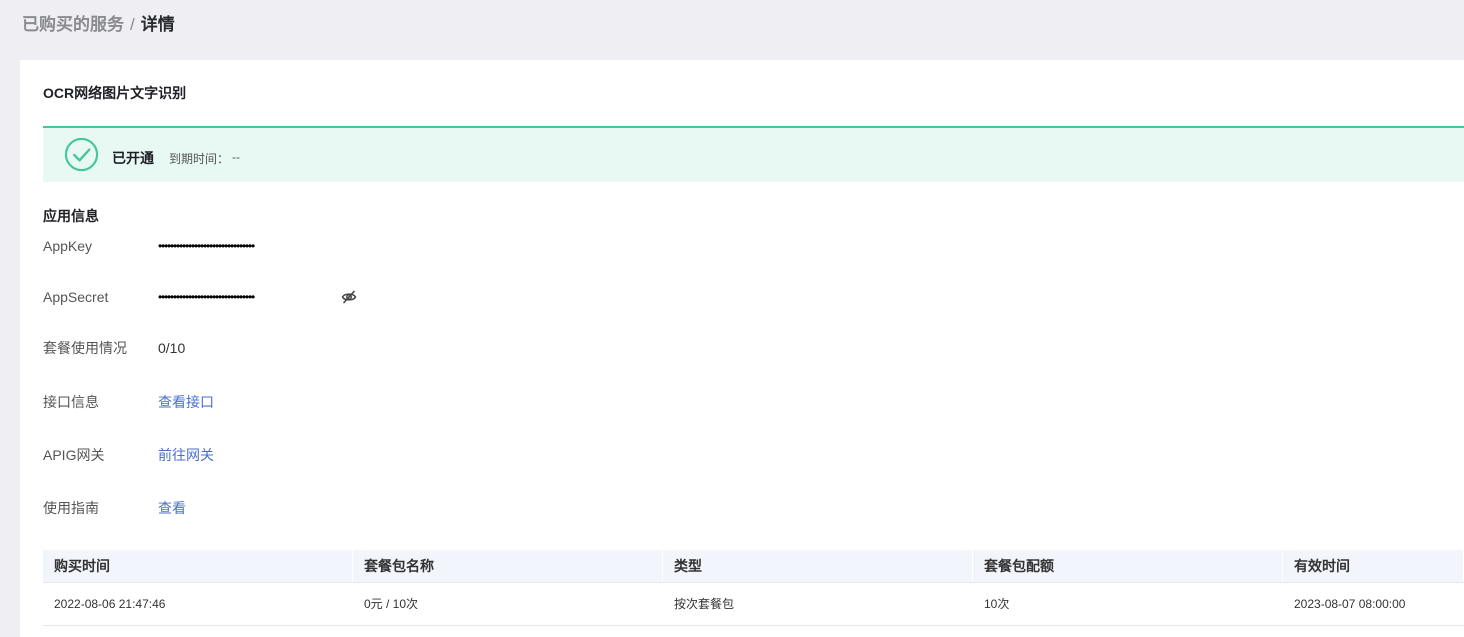  Describe the element at coordinates (206, 246) in the screenshot. I see `appkey-value: ••••••••••••••••••••••••••••••••` at that location.